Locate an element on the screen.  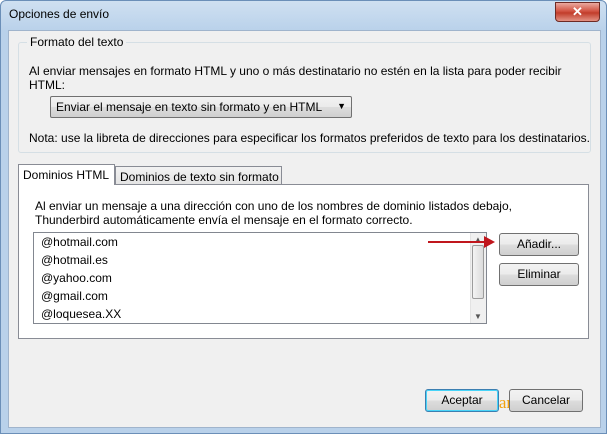
cancel-label: Cancelar is located at coordinates (546, 400).